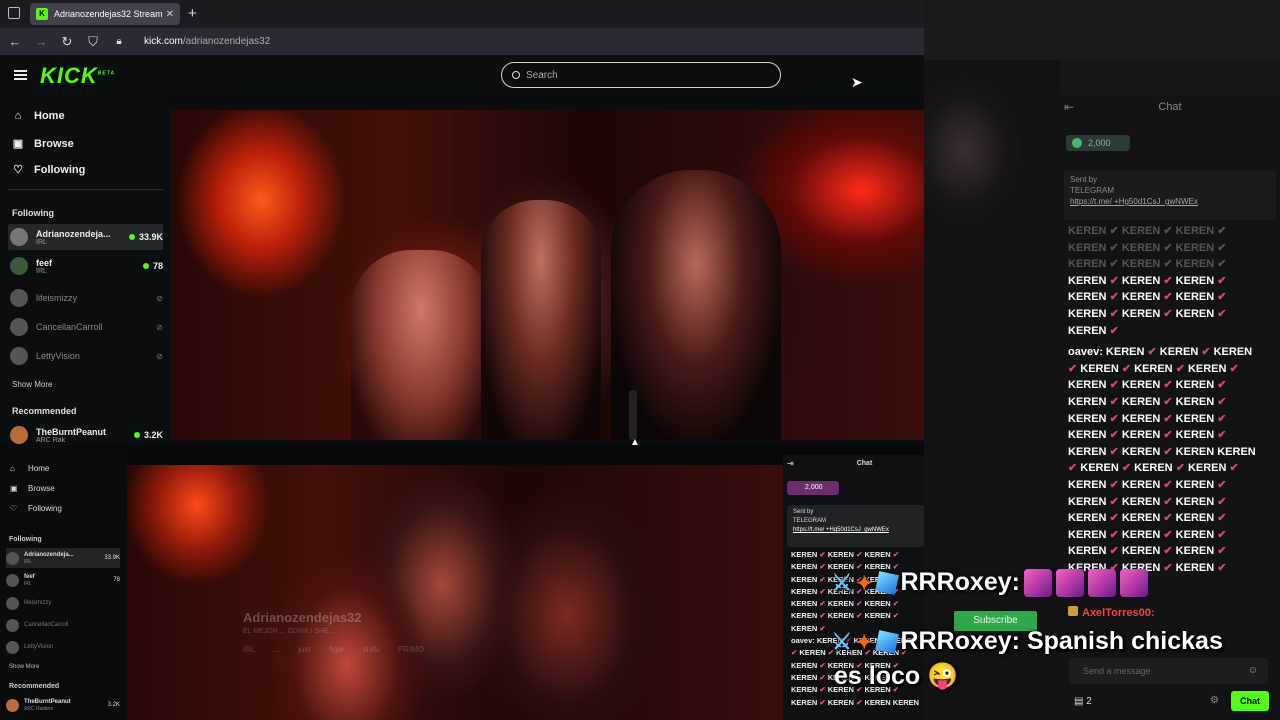  Describe the element at coordinates (44, 262) in the screenshot. I see `channel-name: feef` at that location.